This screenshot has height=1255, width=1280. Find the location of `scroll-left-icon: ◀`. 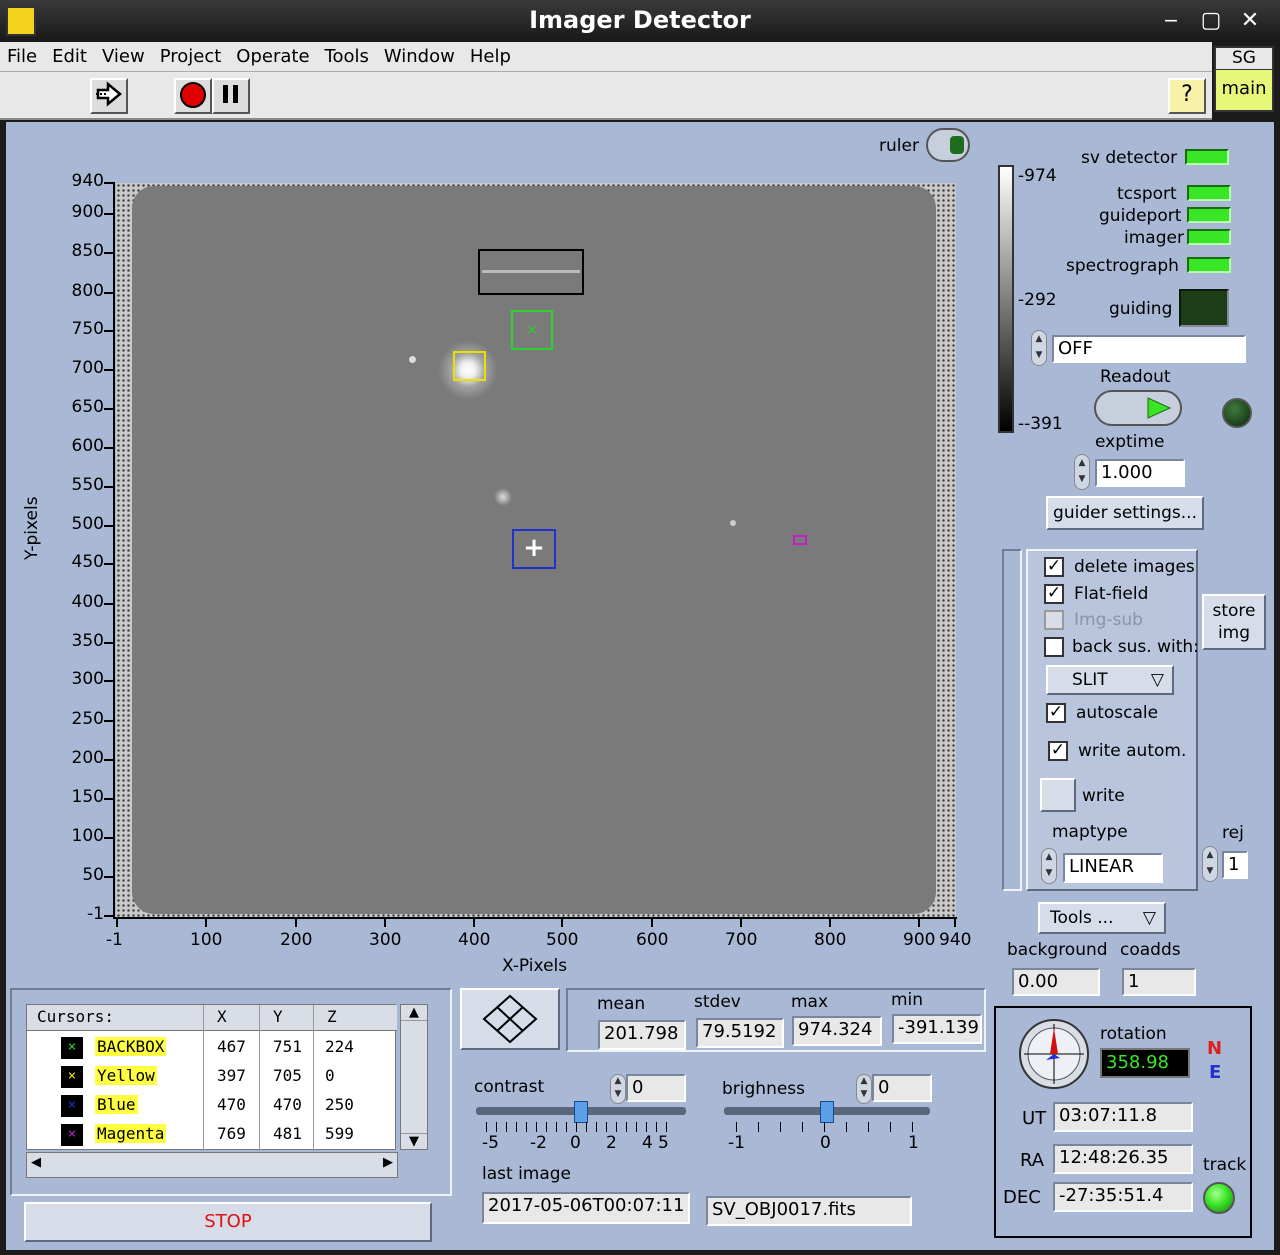

scroll-left-icon: ◀ is located at coordinates (36, 1162).